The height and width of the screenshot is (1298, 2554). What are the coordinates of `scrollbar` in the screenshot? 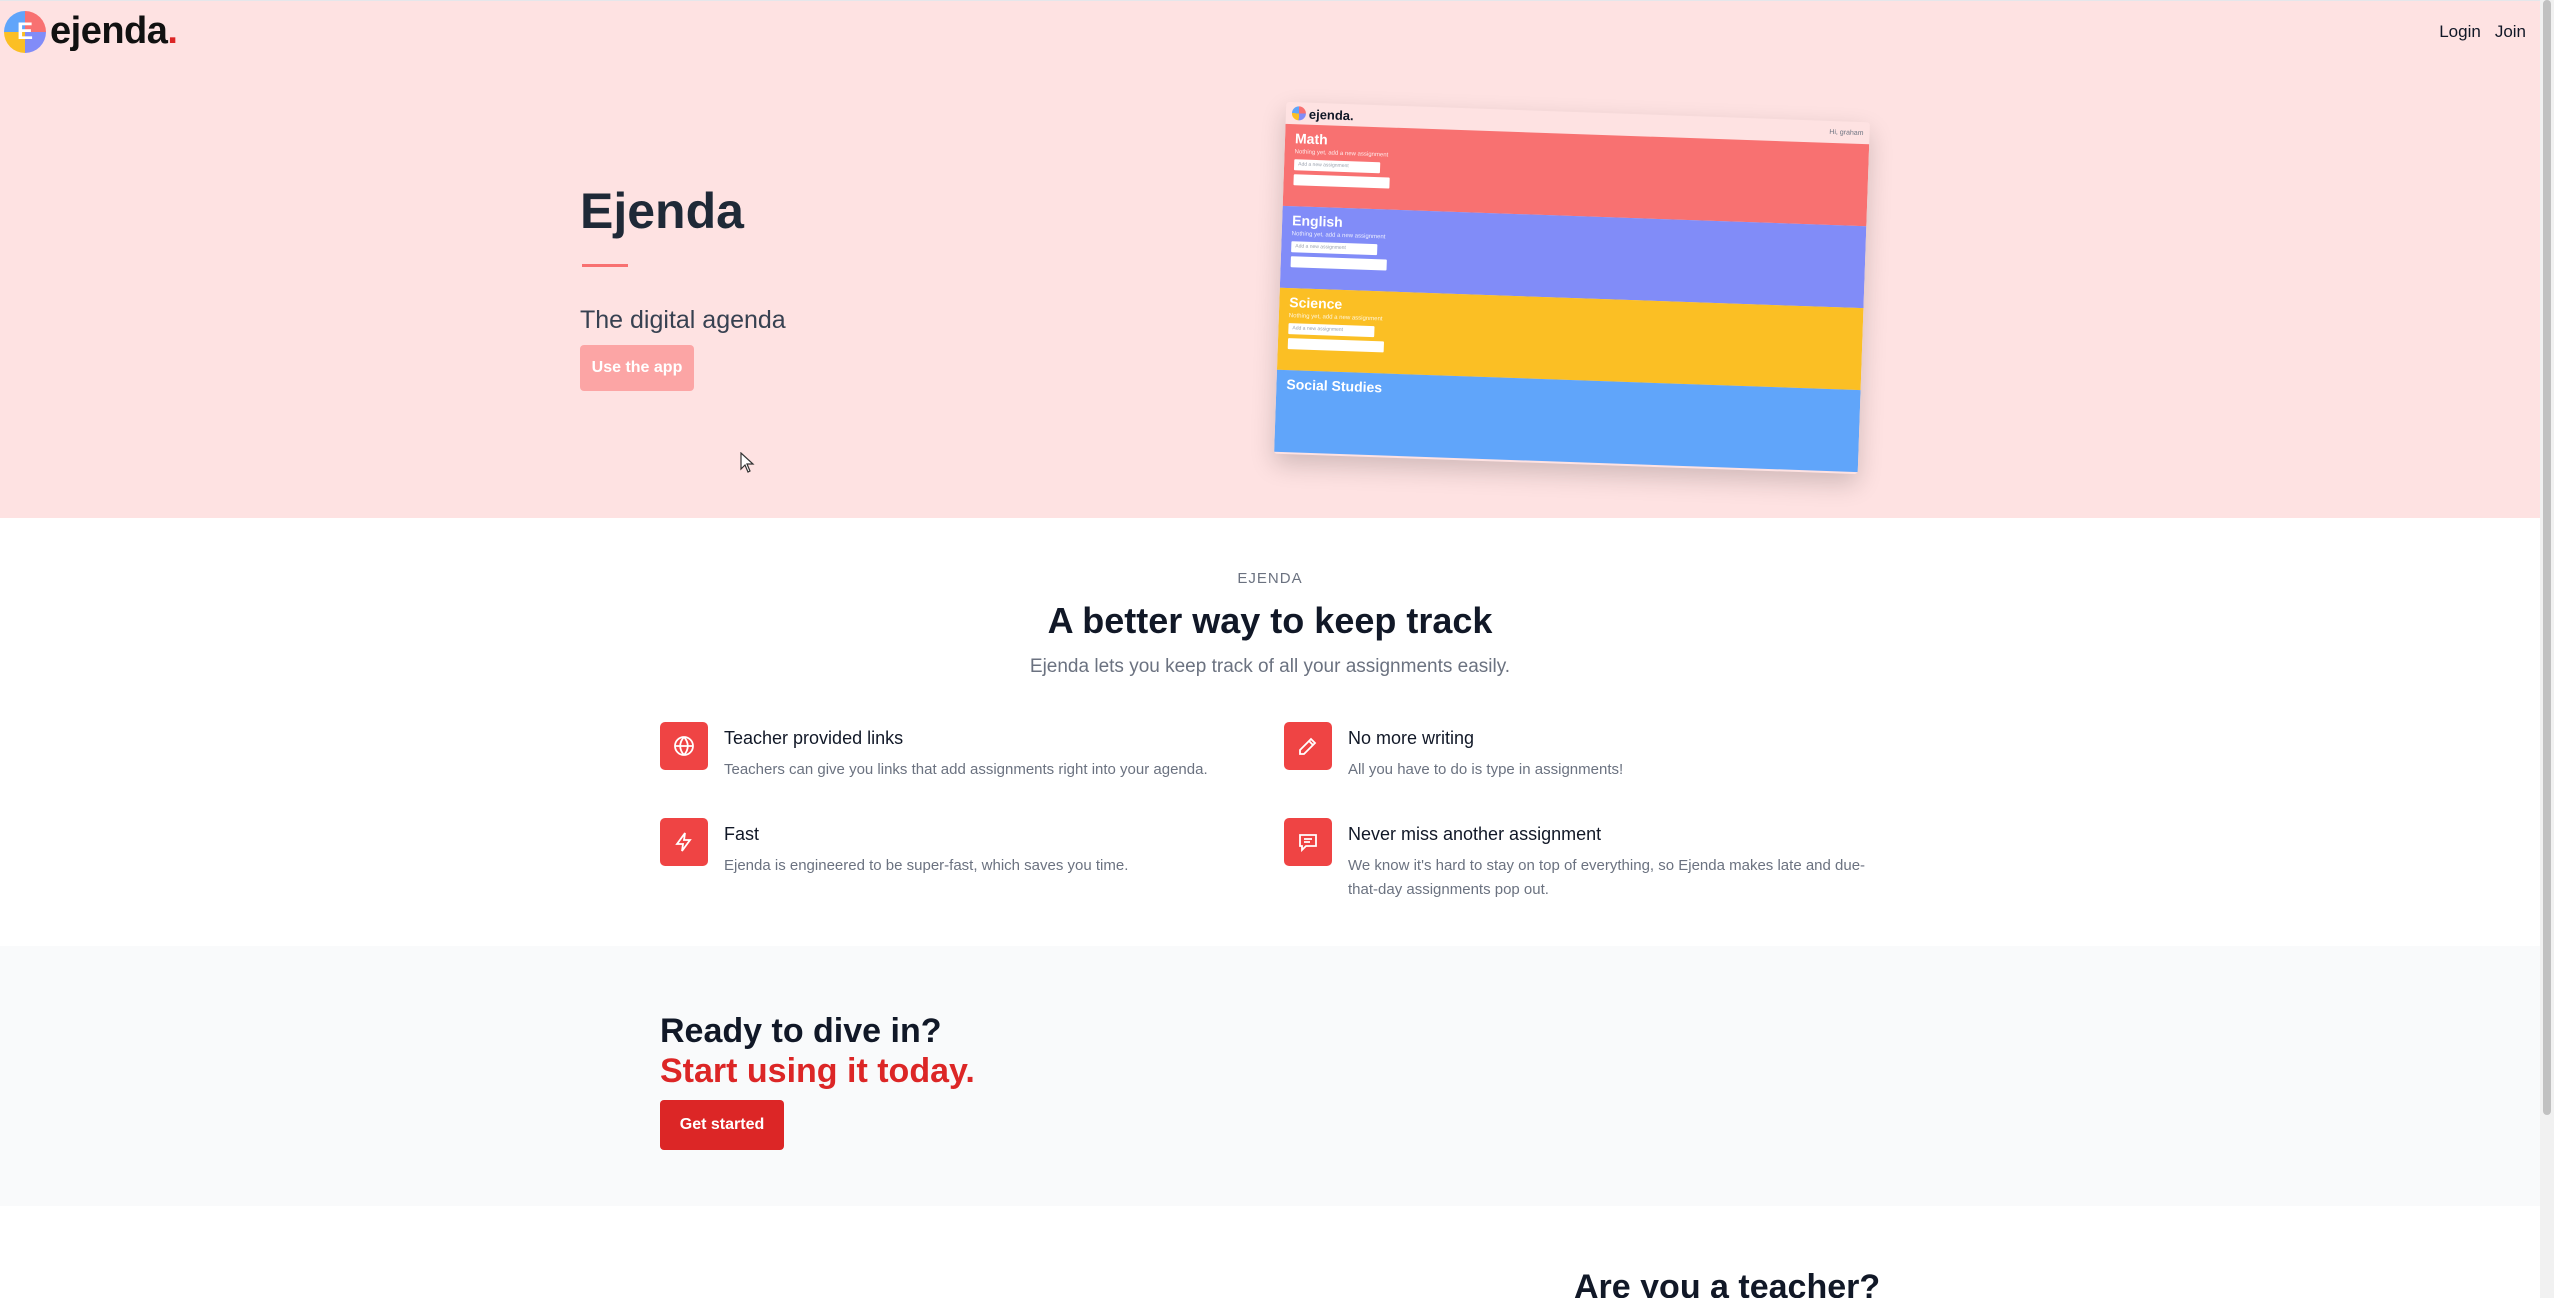 It's located at (2547, 649).